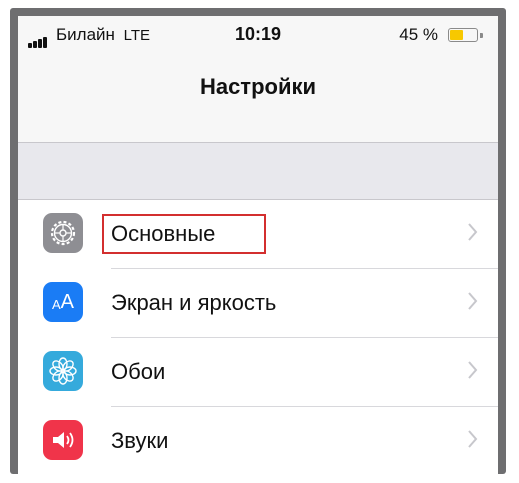 The width and height of the screenshot is (519, 483). What do you see at coordinates (418, 34) in the screenshot?
I see `battery-percent: 45 %` at bounding box center [418, 34].